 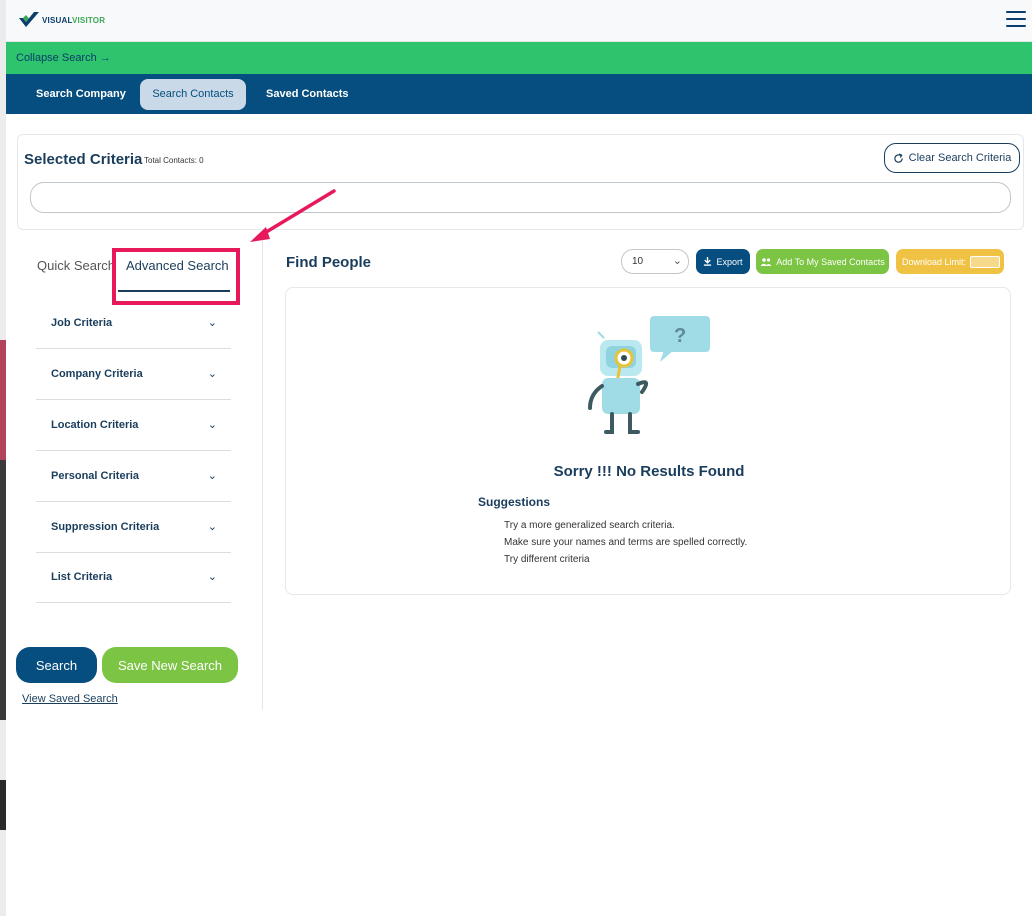 What do you see at coordinates (56, 665) in the screenshot?
I see `search-button: Search` at bounding box center [56, 665].